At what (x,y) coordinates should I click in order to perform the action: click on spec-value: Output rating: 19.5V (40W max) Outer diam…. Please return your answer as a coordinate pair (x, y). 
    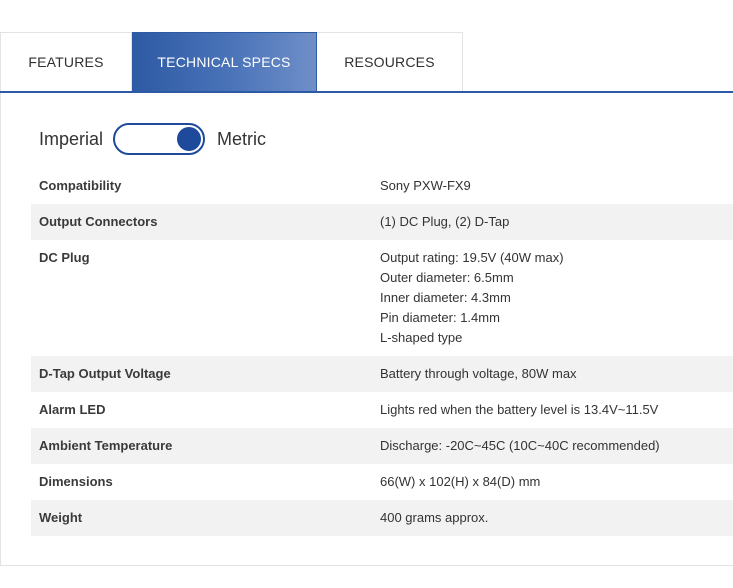
    Looking at the image, I should click on (548, 298).